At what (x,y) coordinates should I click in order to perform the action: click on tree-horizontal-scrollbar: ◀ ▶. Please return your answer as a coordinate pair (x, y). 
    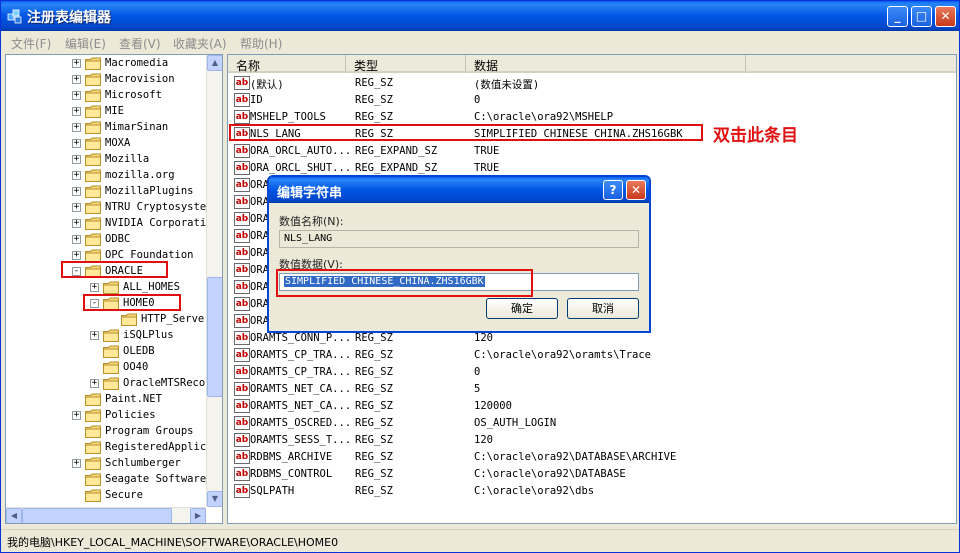
    Looking at the image, I should click on (106, 515).